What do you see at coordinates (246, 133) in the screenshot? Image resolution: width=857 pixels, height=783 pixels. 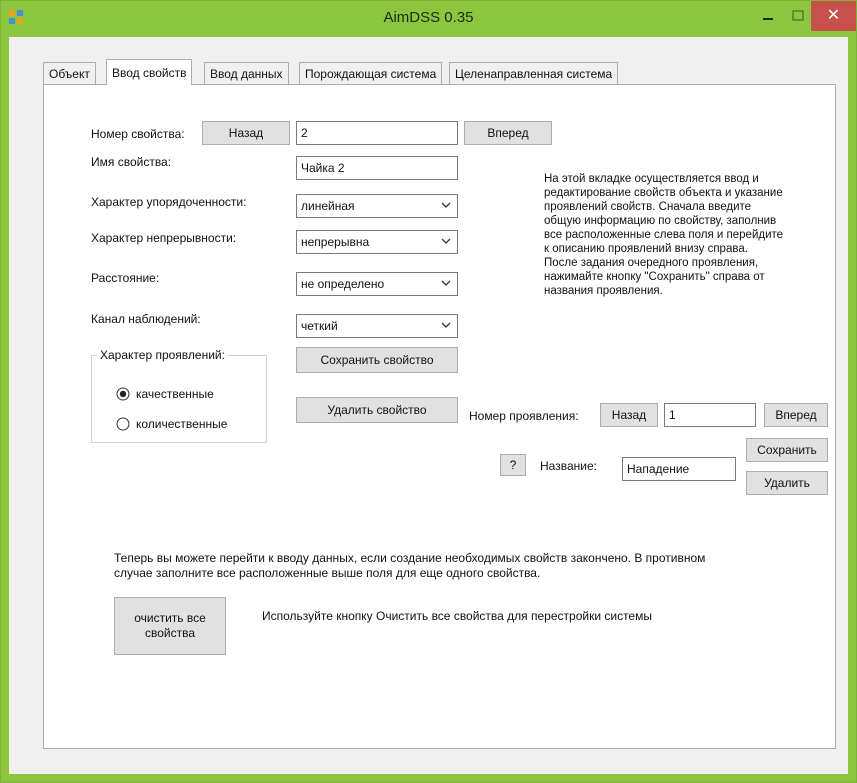 I see `property-back-button: Назад` at bounding box center [246, 133].